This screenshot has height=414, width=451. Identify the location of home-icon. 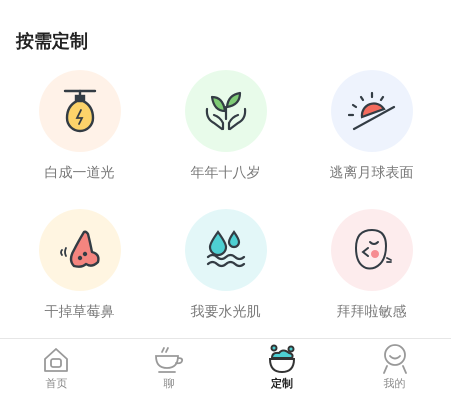
(56, 360).